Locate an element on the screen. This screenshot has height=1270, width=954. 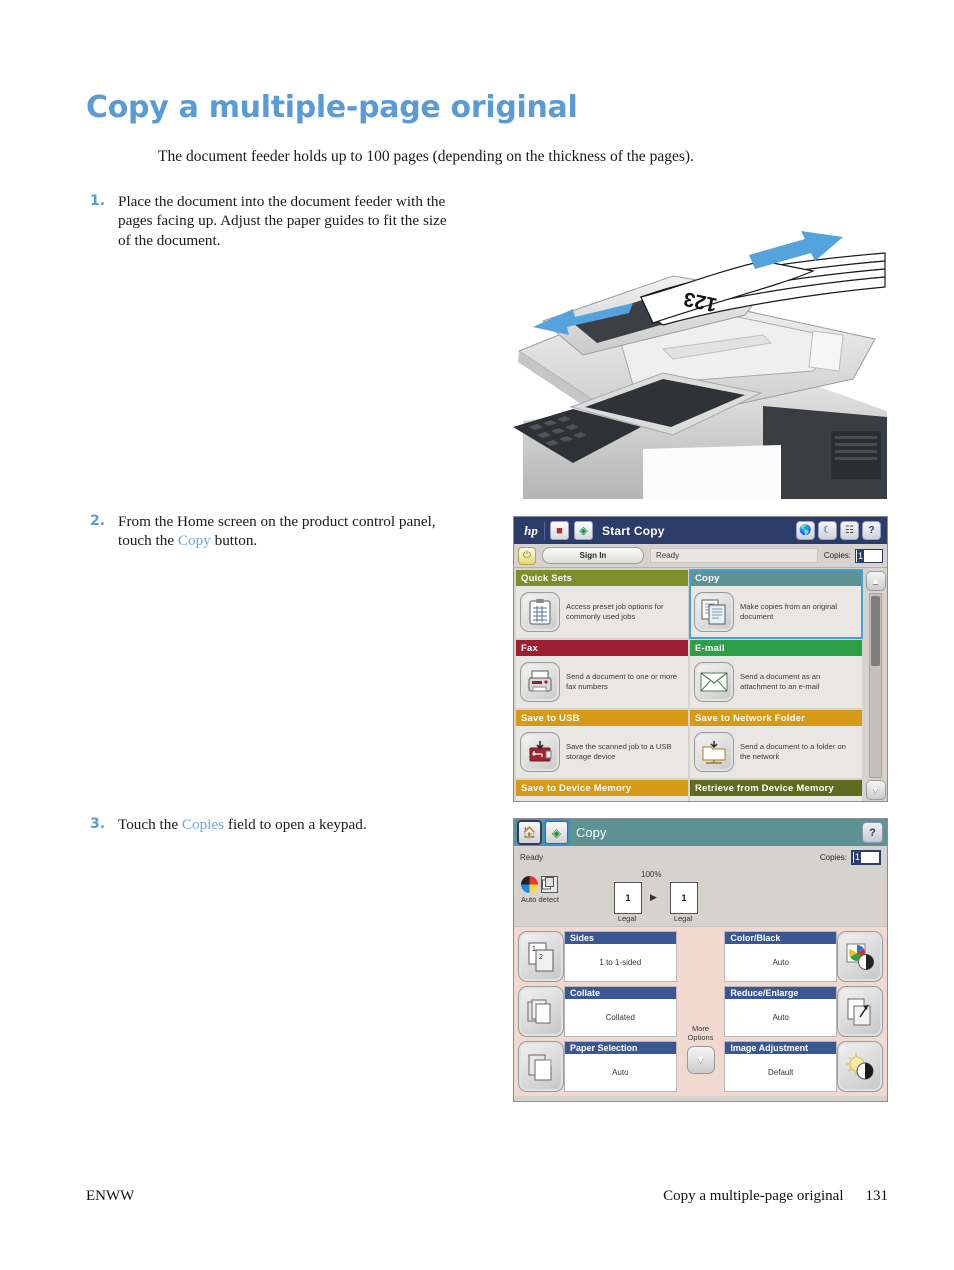
more-options-label: More Options is located at coordinates (700, 1033).